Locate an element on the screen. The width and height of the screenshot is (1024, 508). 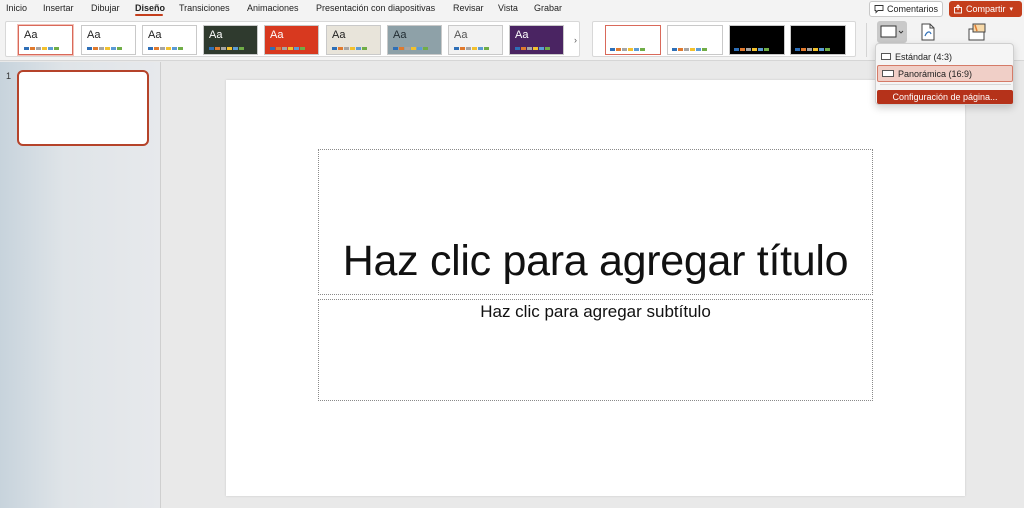
menu-item-standard: Estándar (4:3) is located at coordinates (945, 56).